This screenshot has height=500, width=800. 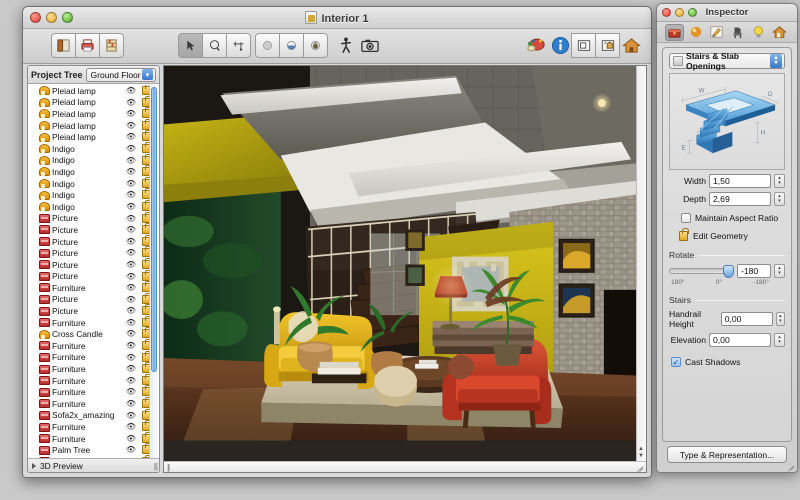 What do you see at coordinates (746, 319) in the screenshot?
I see `handrail-height-field: 0,00` at bounding box center [746, 319].